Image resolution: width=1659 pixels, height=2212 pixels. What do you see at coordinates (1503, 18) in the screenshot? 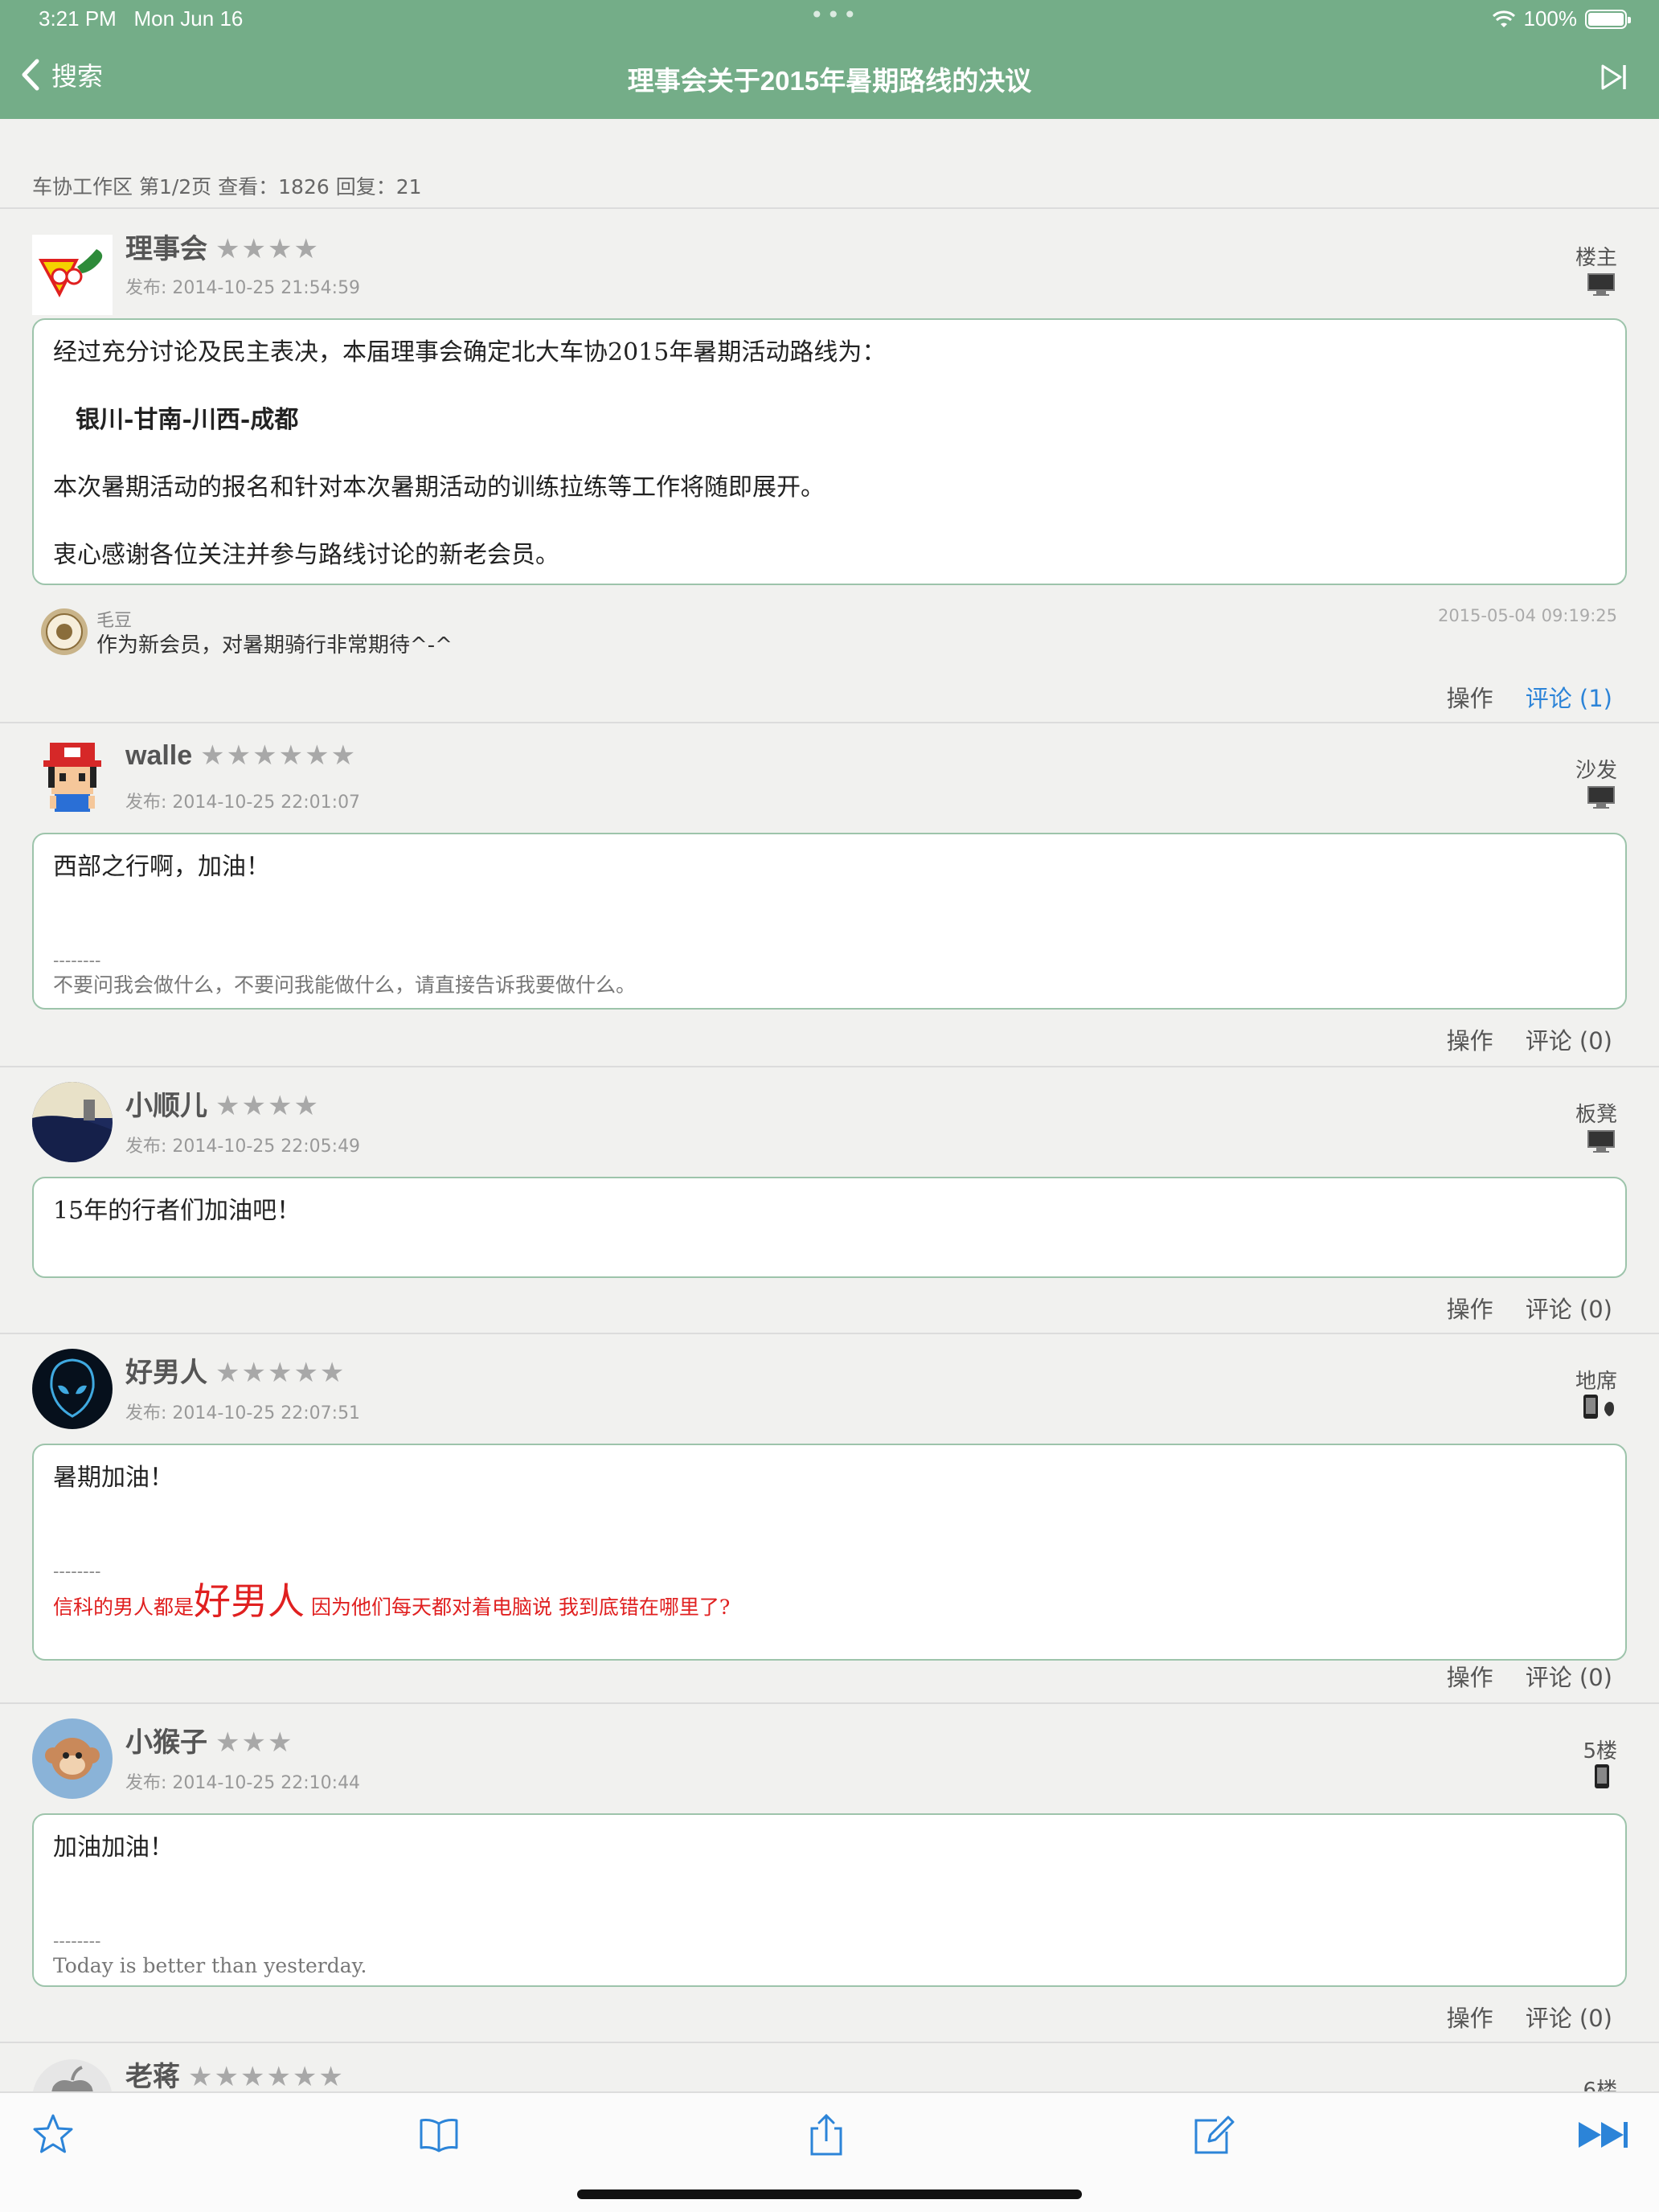
I see `wifi-icon` at bounding box center [1503, 18].